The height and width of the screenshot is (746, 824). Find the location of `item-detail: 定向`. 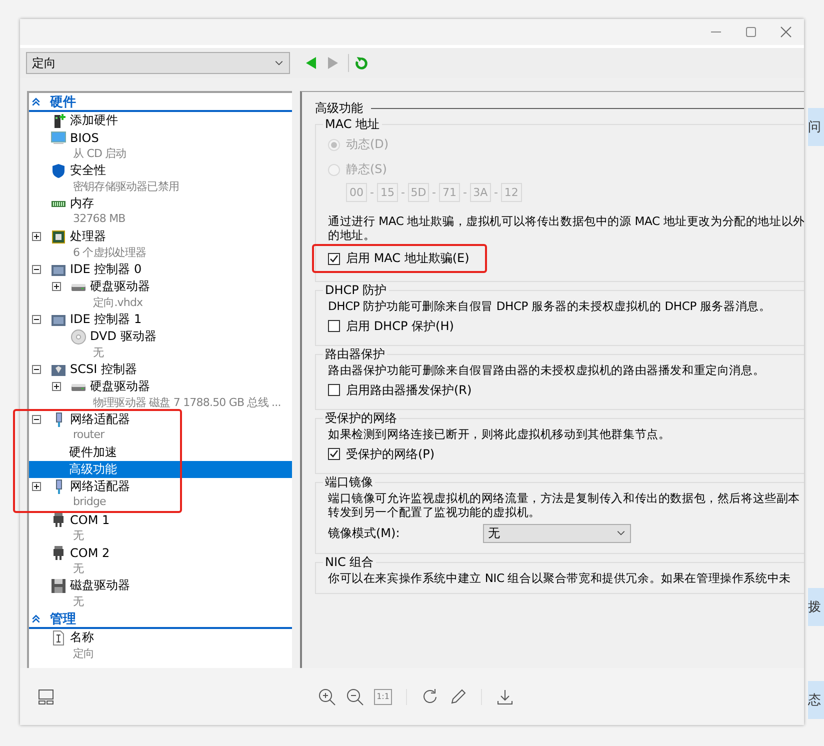

item-detail: 定向 is located at coordinates (84, 654).